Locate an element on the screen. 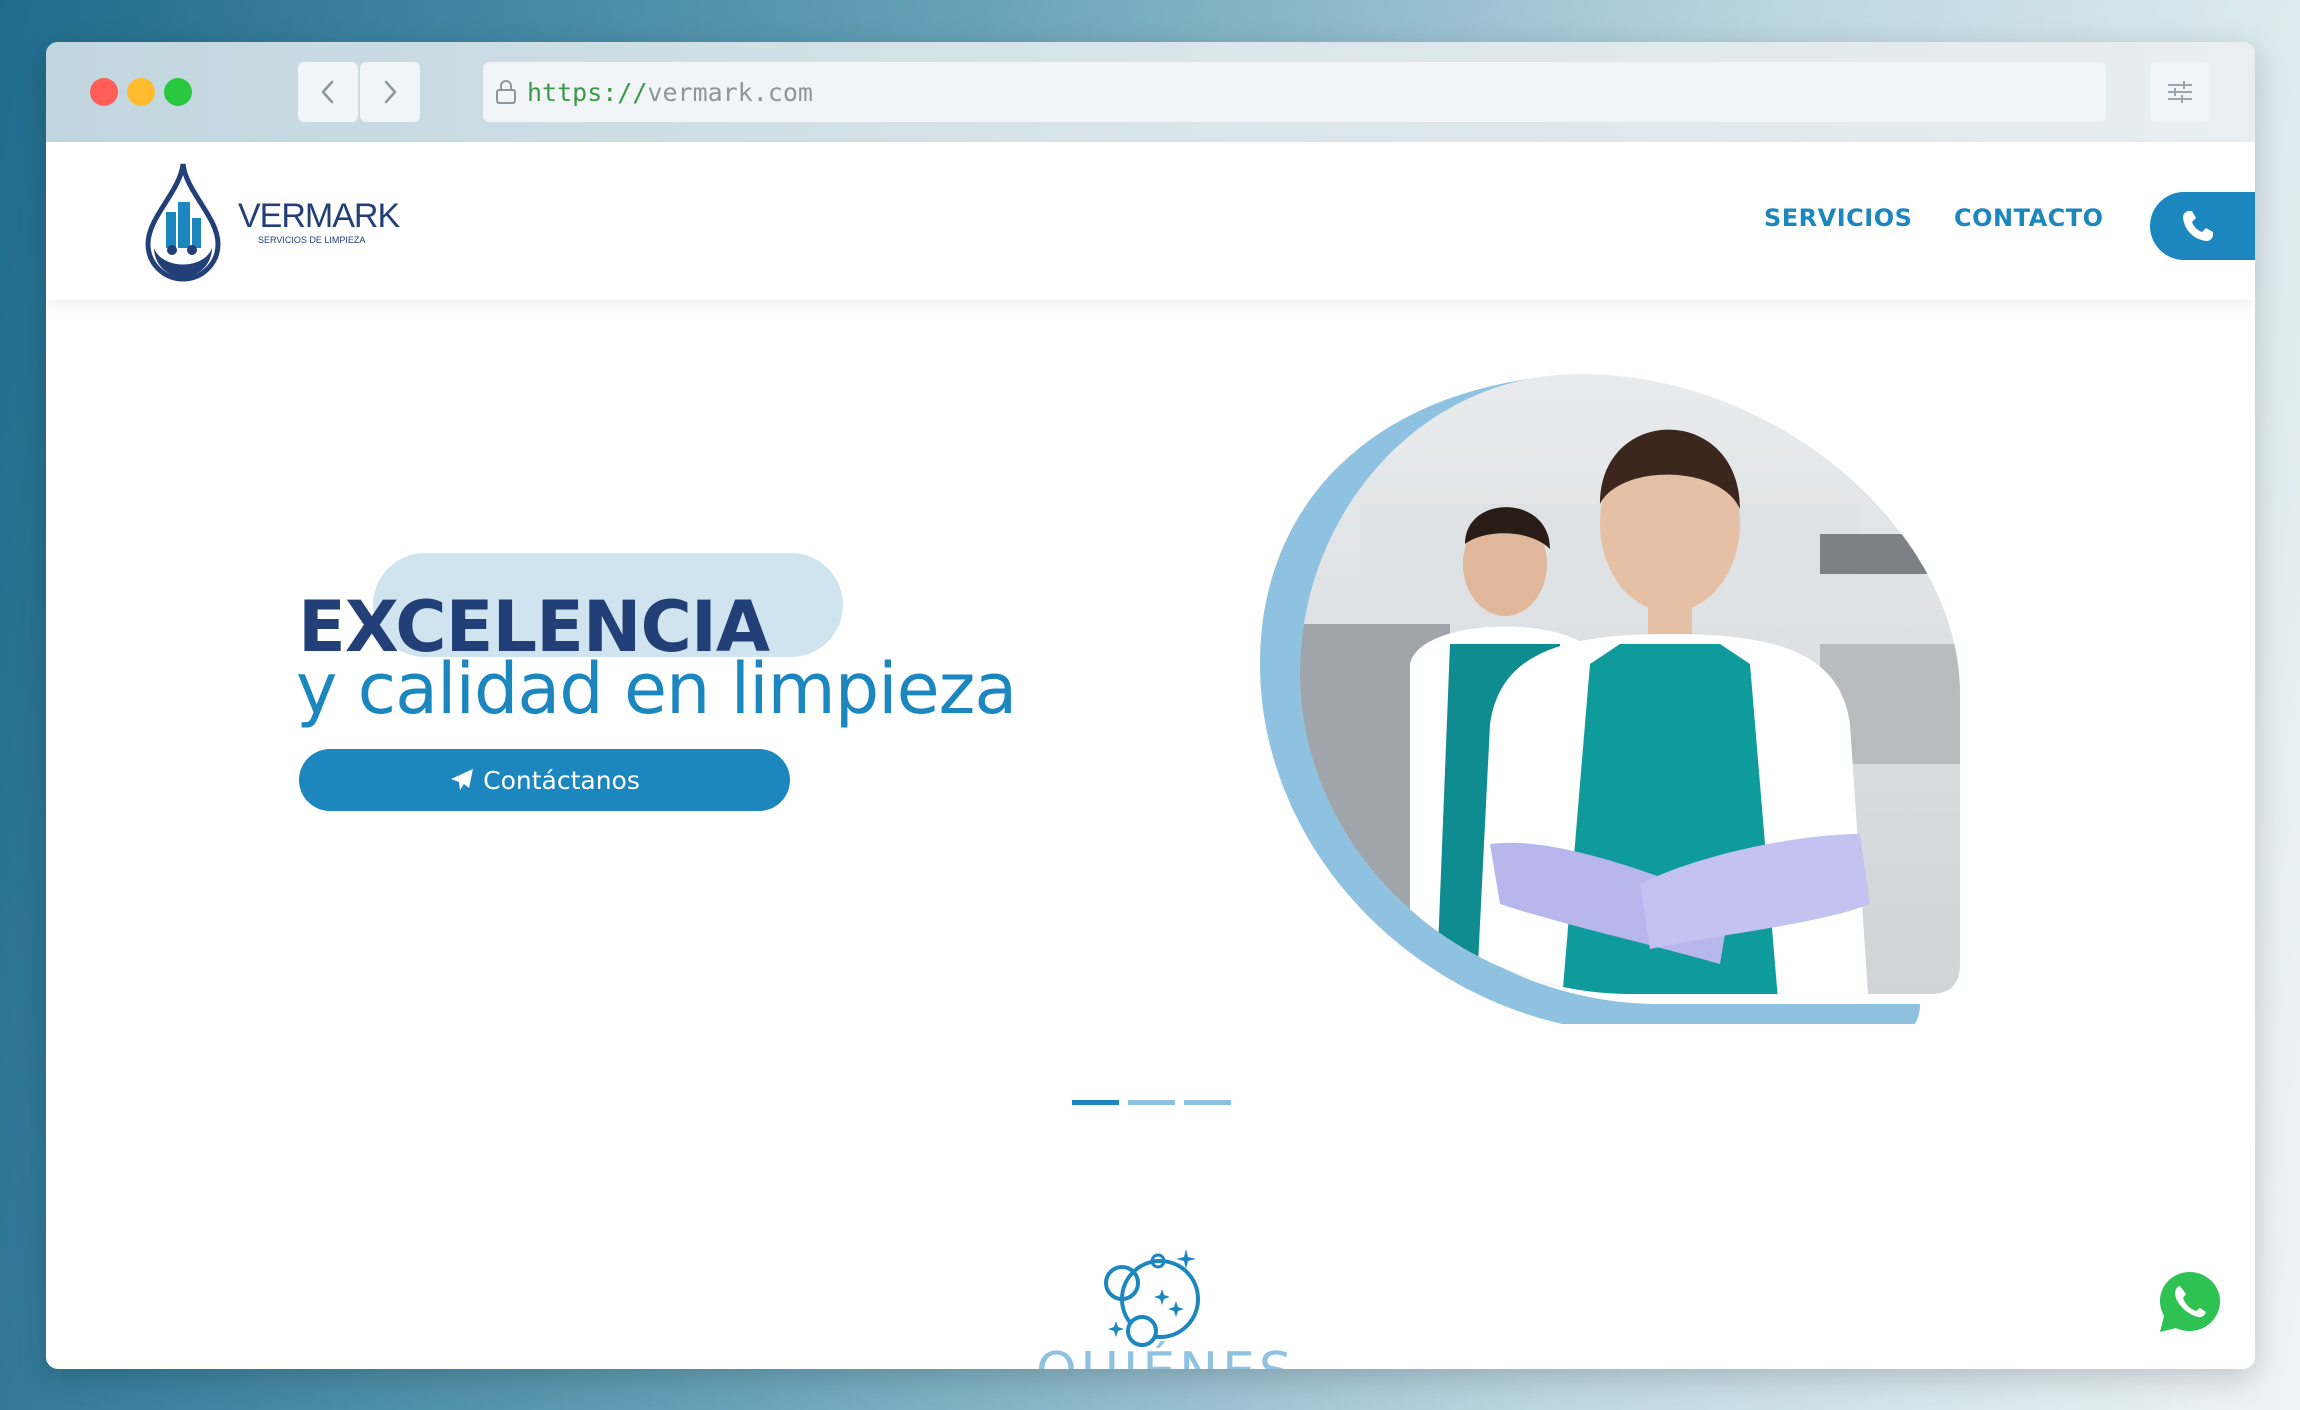 The image size is (2300, 1410). chevron-left-icon is located at coordinates (327, 92).